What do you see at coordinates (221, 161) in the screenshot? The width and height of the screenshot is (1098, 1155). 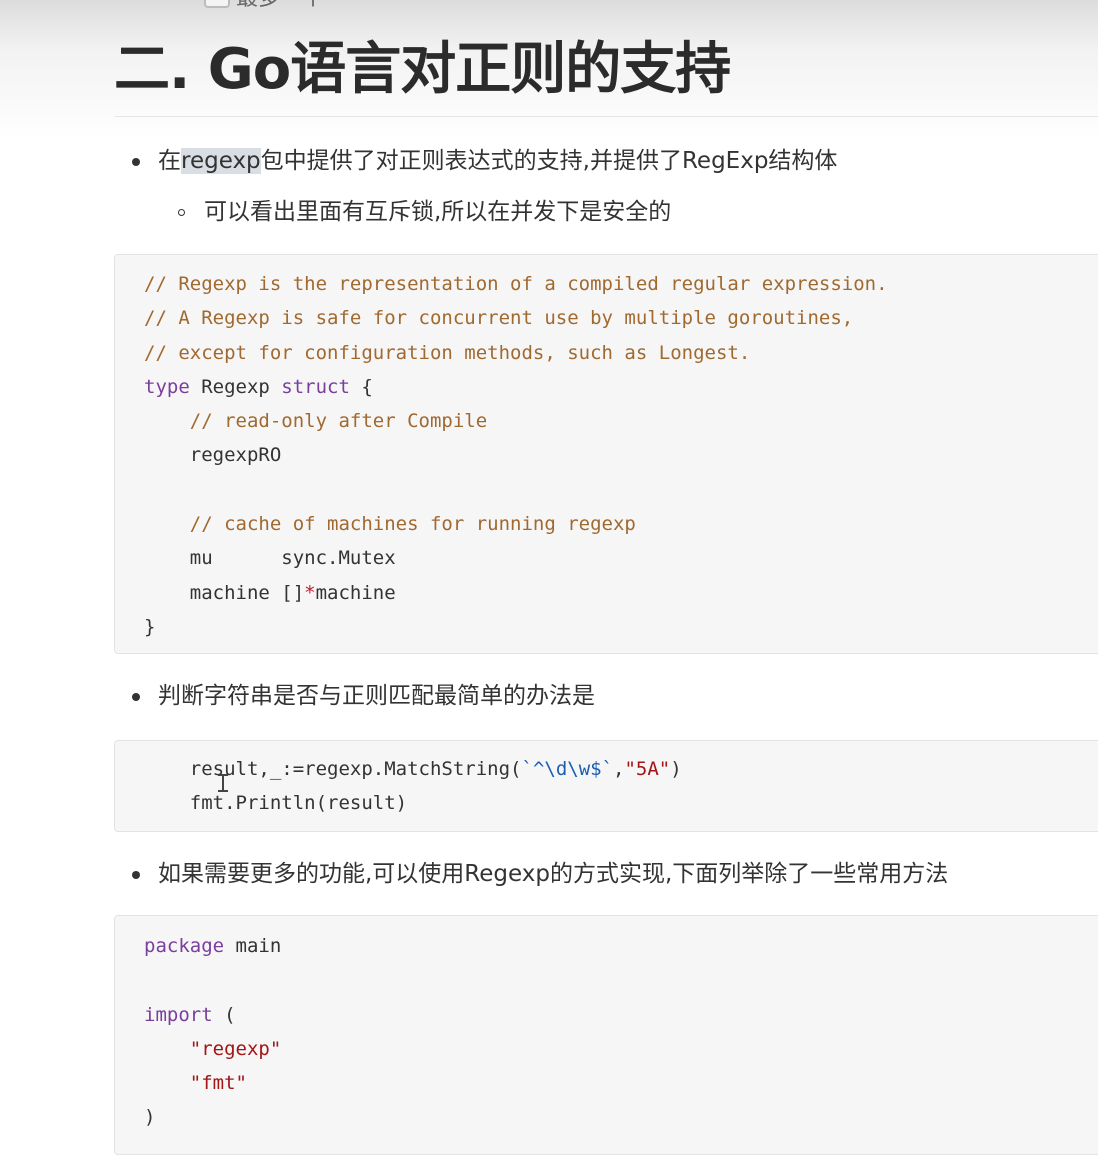 I see `highlighted-term: regexp` at bounding box center [221, 161].